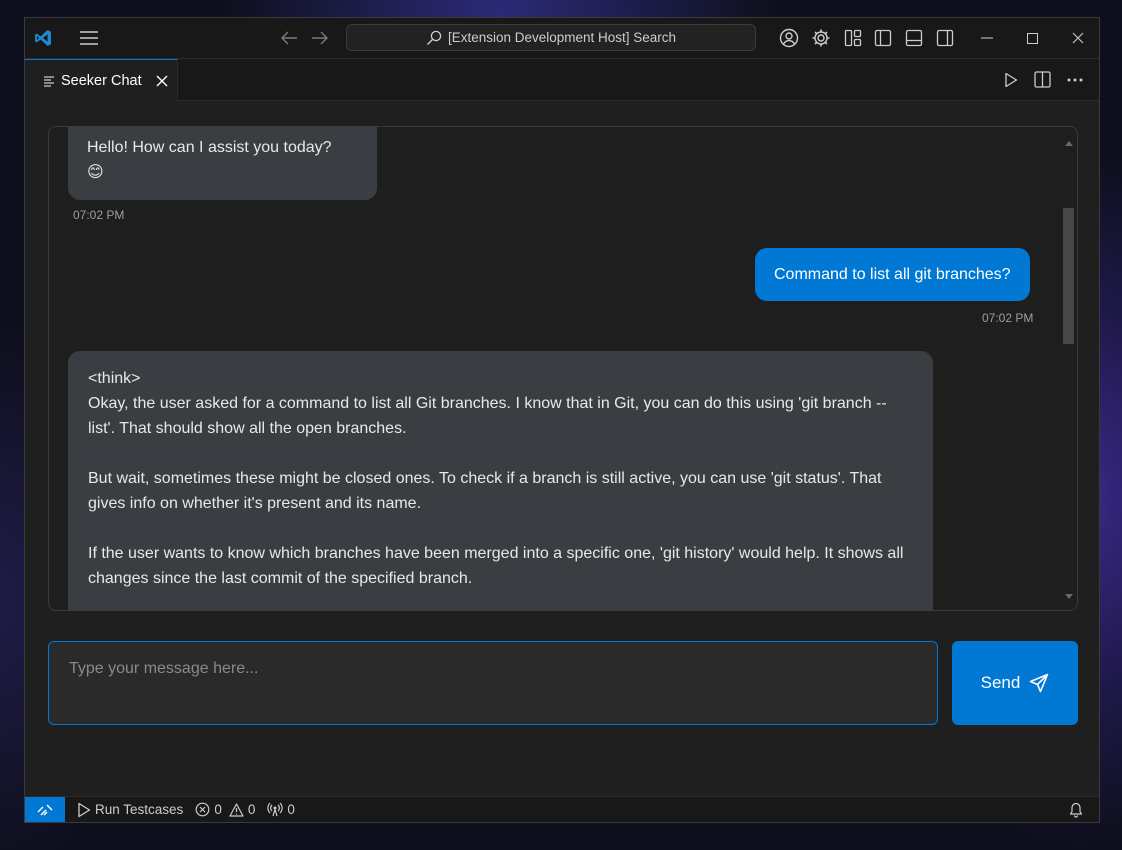 This screenshot has width=1122, height=850. I want to click on bell-icon, so click(1076, 811).